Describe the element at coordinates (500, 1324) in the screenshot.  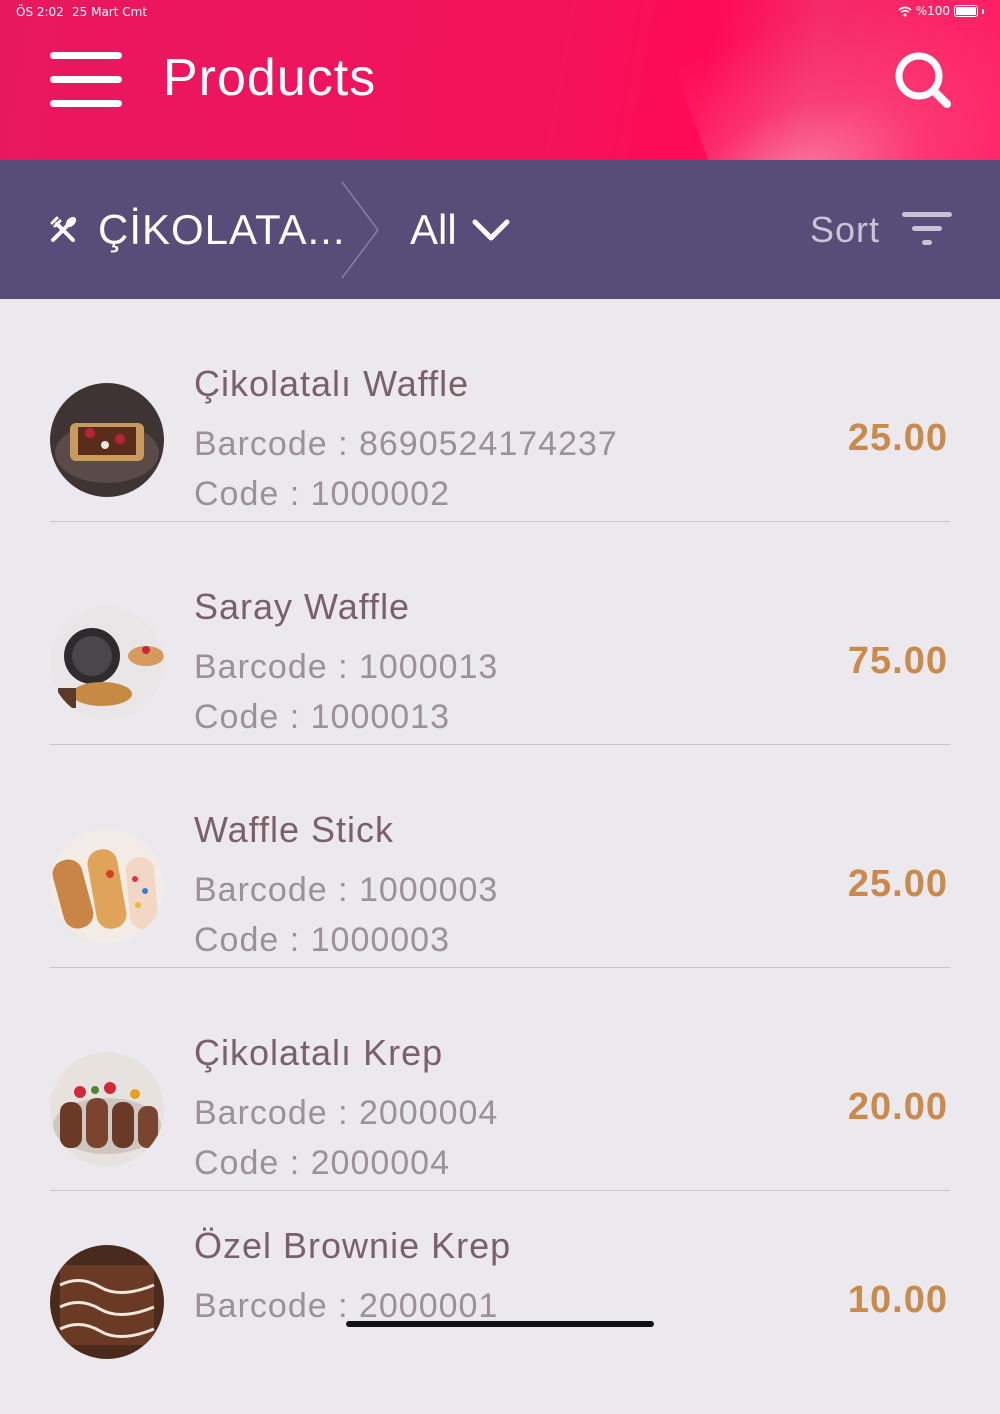
I see `home-indicator` at that location.